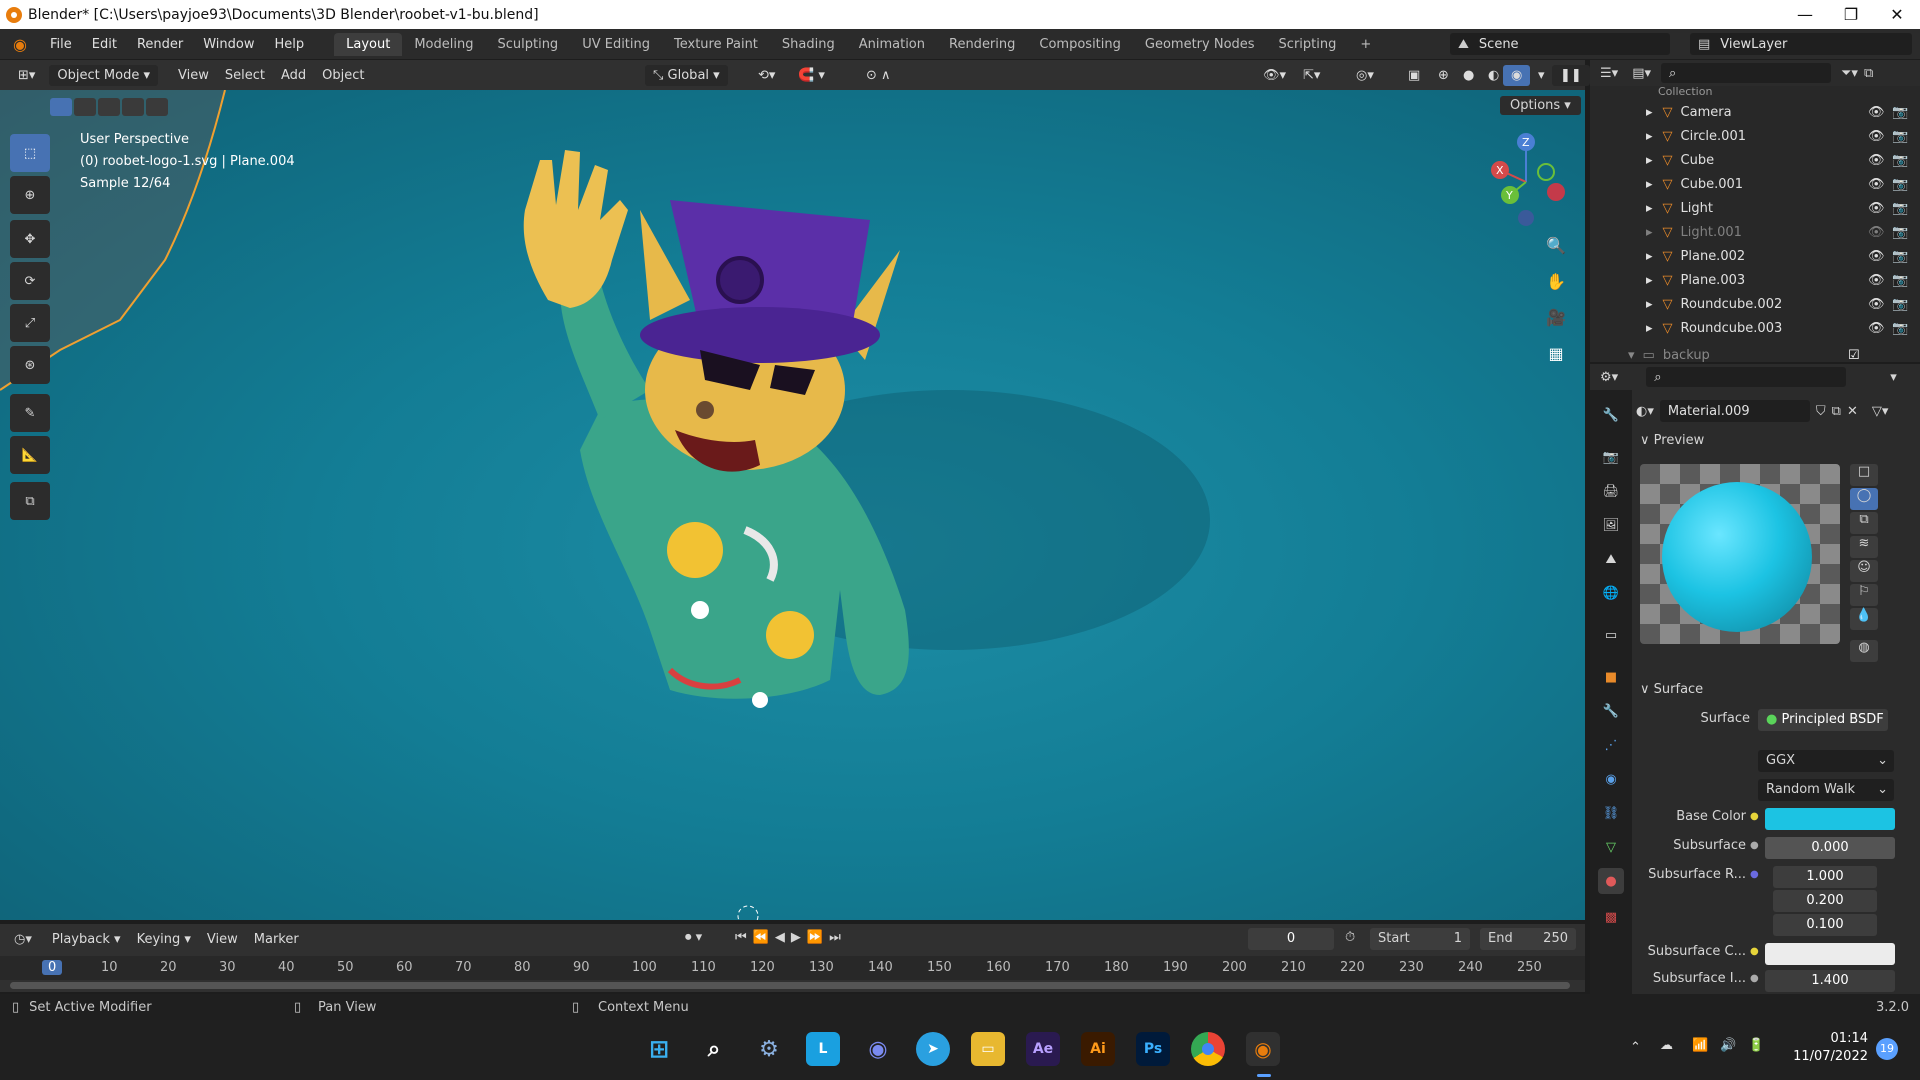 This screenshot has height=1080, width=1920. I want to click on menu-object: Object, so click(343, 75).